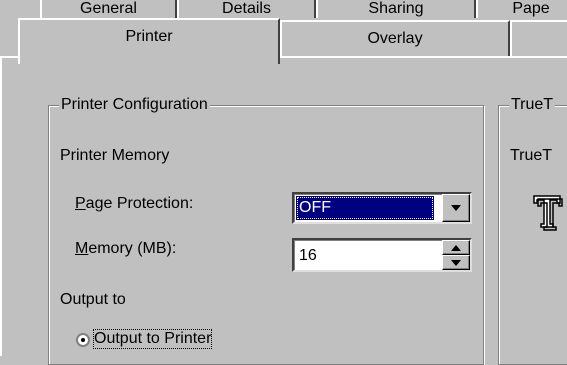  Describe the element at coordinates (115, 155) in the screenshot. I see `printer-memory-heading: Printer Memory` at that location.